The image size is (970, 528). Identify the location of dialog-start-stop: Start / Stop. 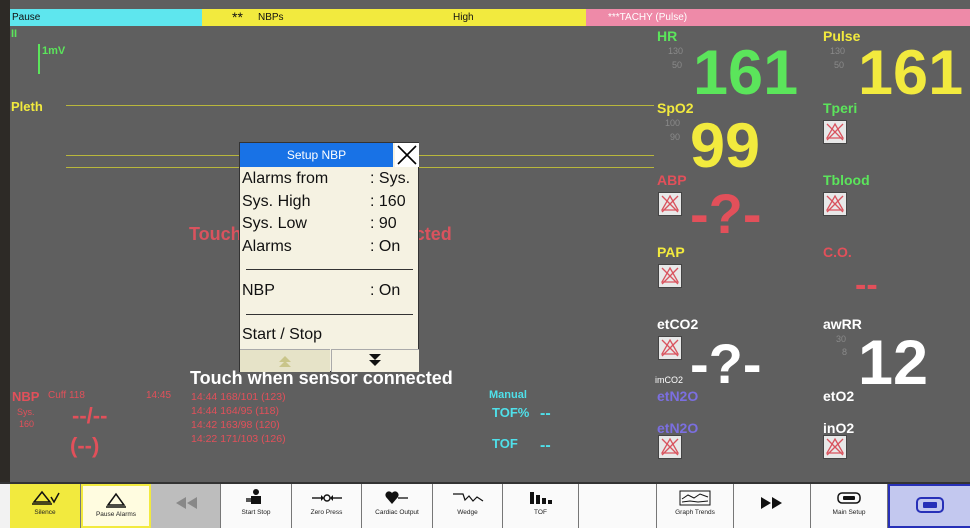
(330, 335).